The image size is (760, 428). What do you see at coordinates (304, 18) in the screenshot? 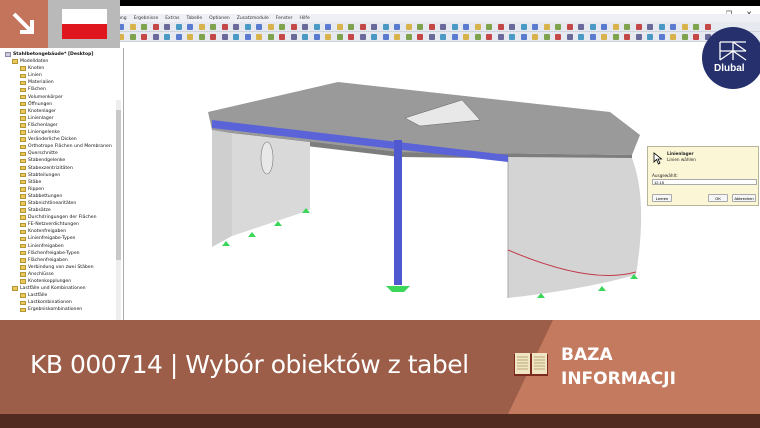
I see `menu-item-hilfe: Hilfe` at bounding box center [304, 18].